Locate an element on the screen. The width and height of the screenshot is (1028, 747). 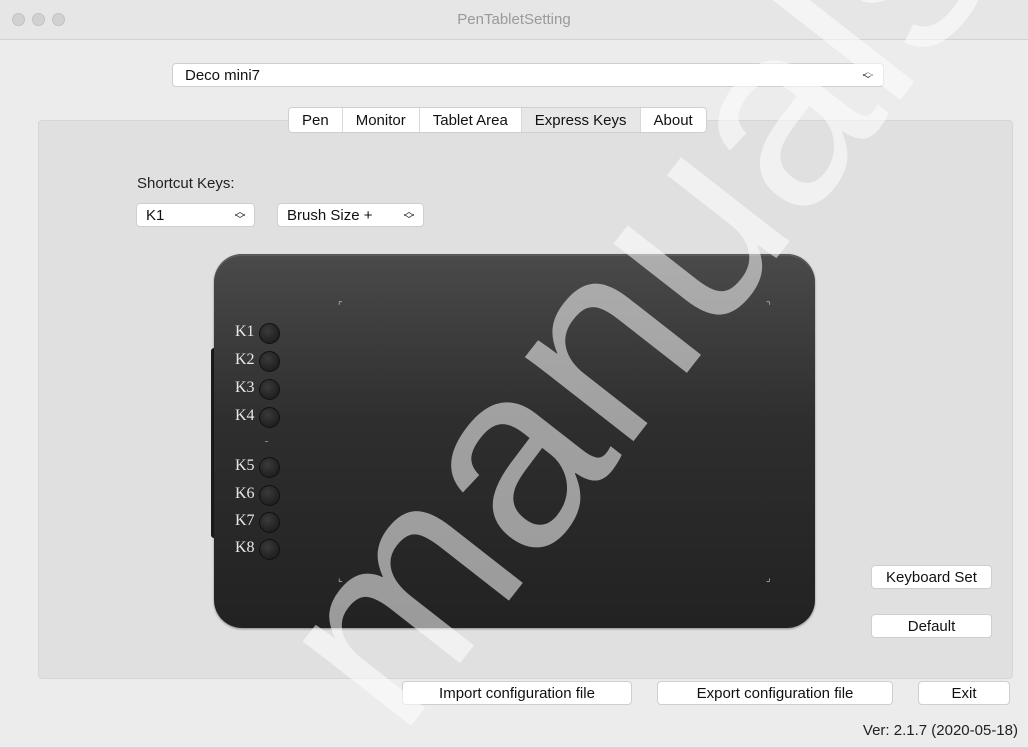
express-key-label: K4 is located at coordinates (245, 415).